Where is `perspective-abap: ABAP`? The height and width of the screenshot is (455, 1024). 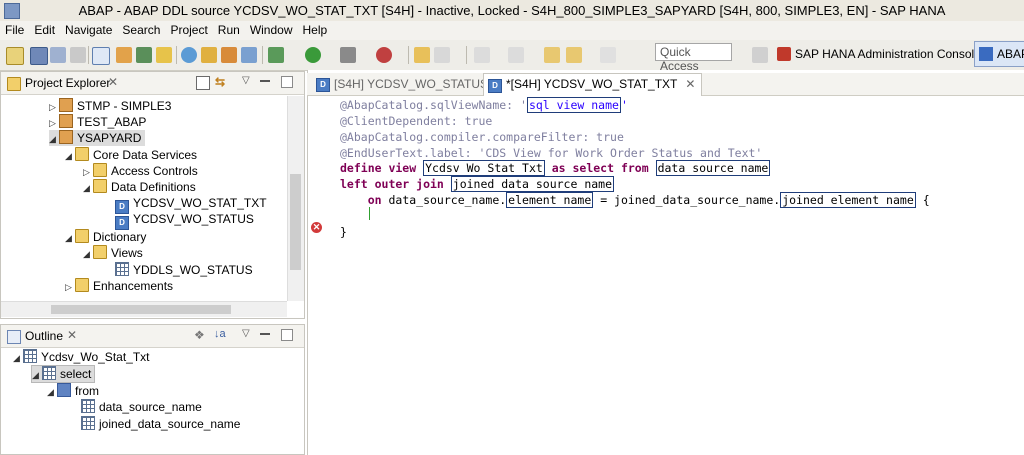
perspective-abap: ABAP is located at coordinates (999, 54).